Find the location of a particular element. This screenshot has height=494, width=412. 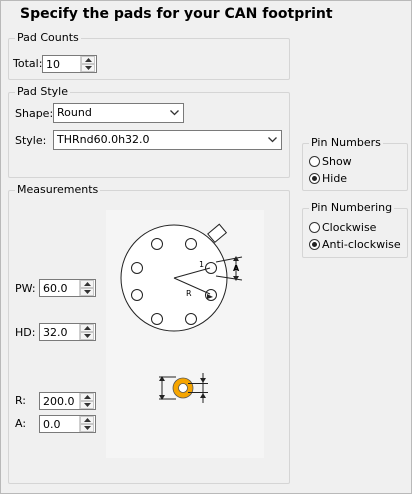

angle-a-label: A is located at coordinates (236, 268).